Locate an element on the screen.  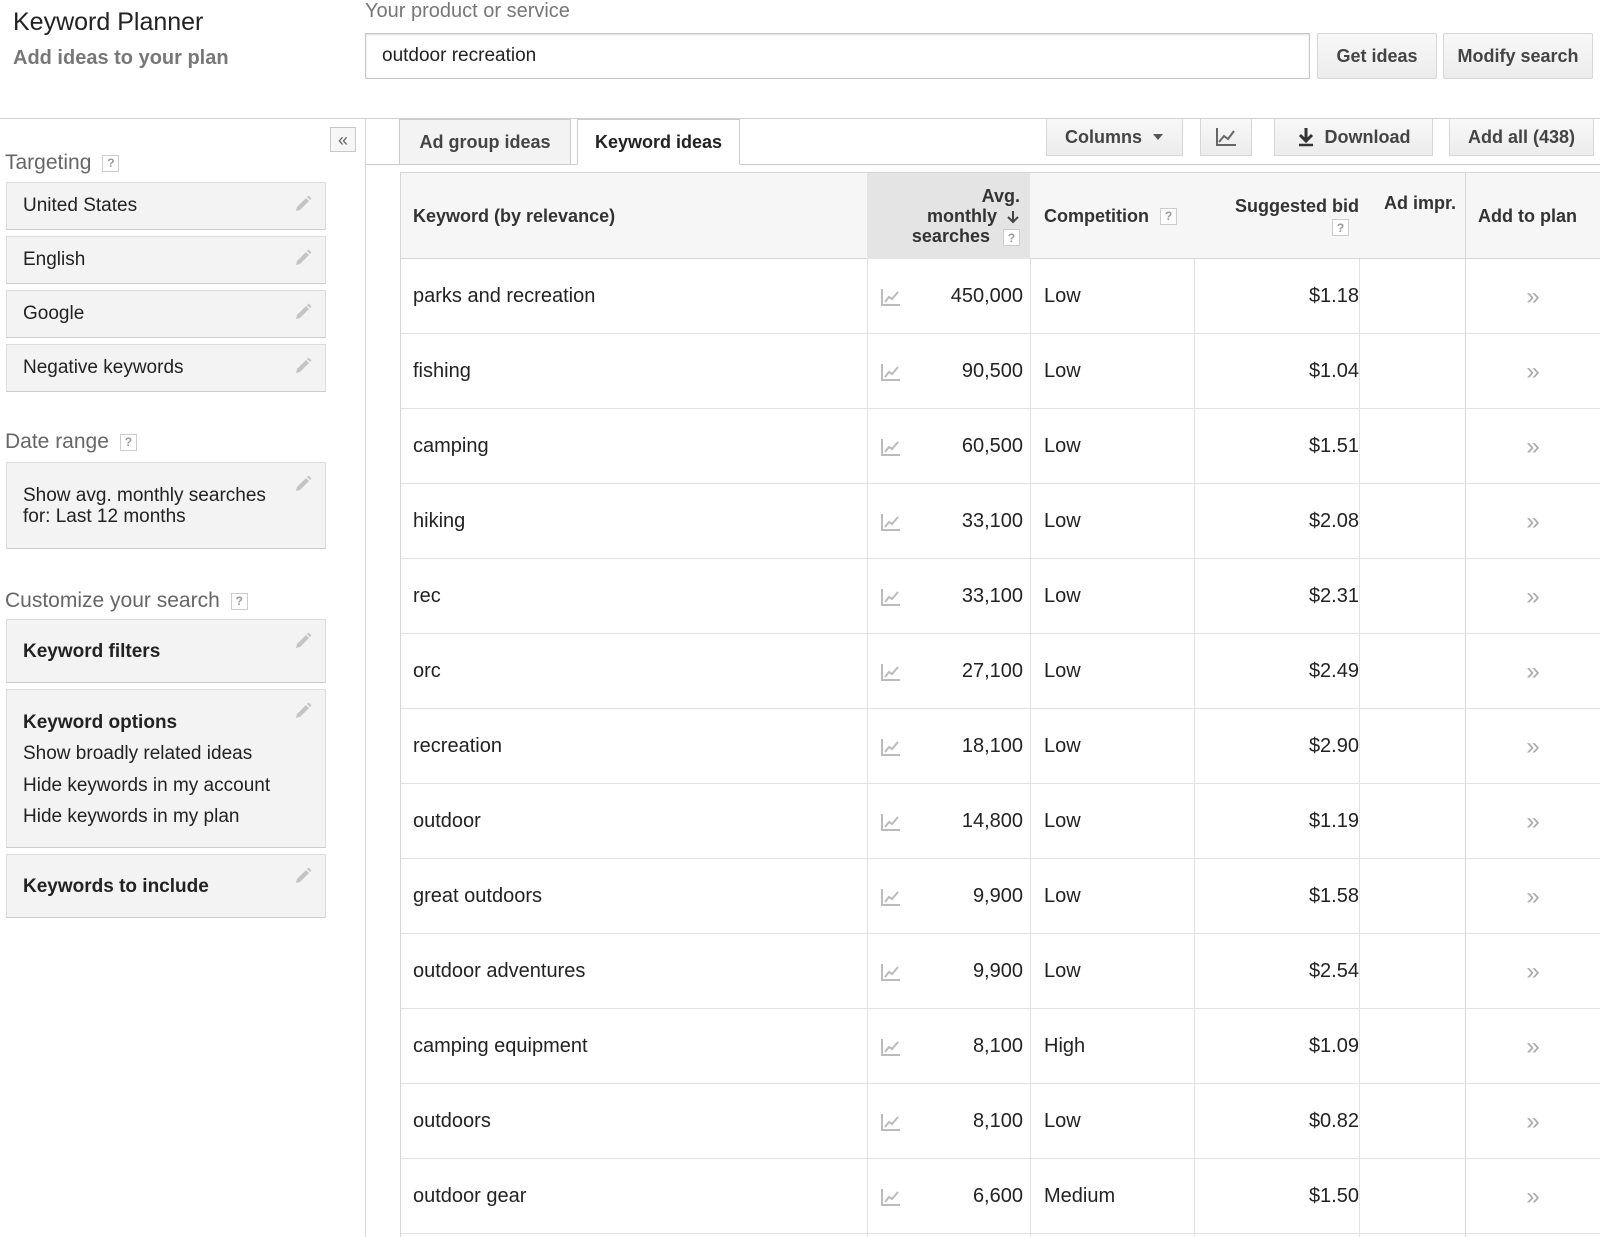
keyword-cell: fishing is located at coordinates (442, 371).